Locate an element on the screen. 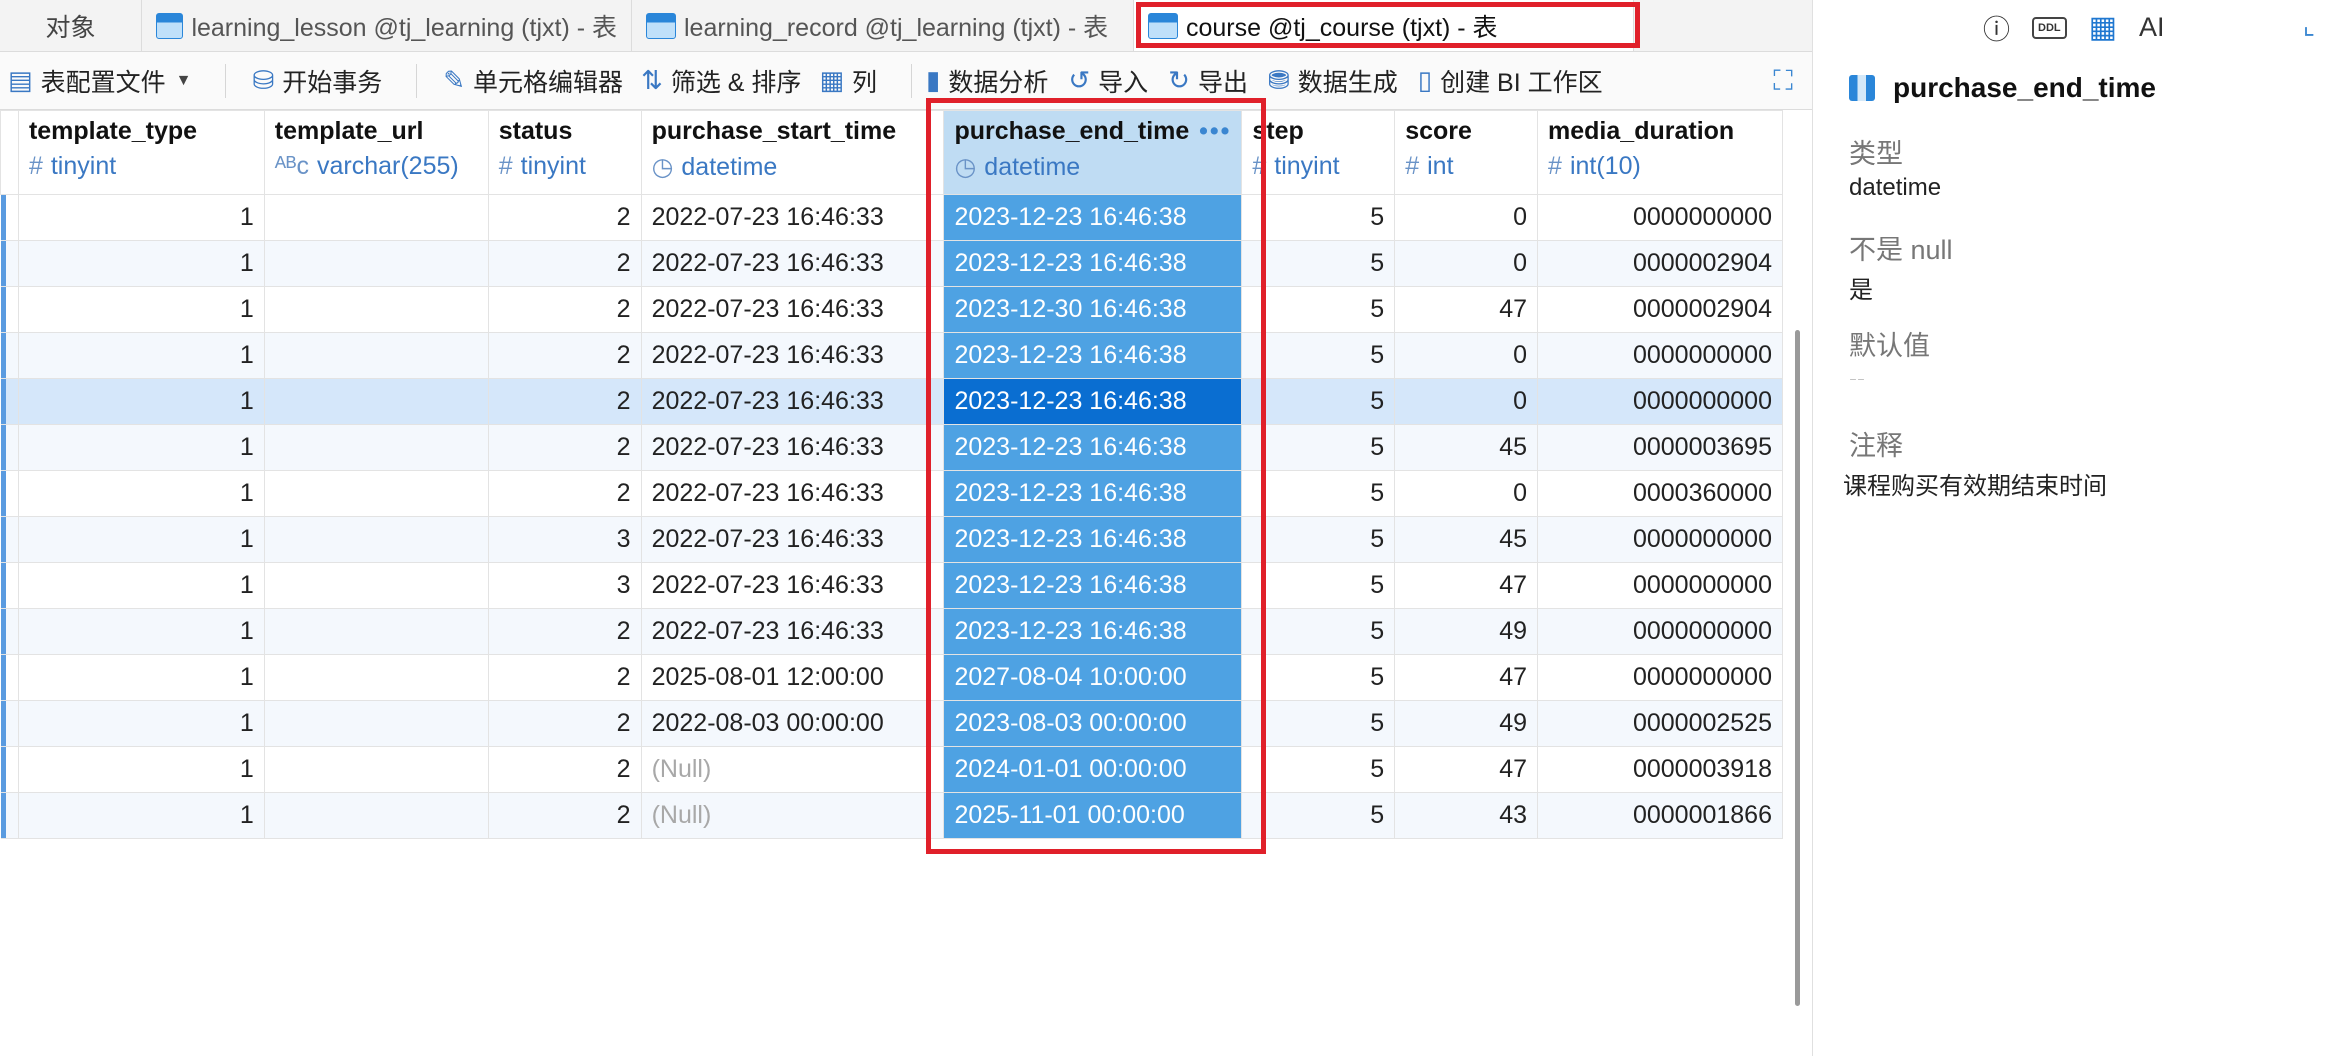  cell-purchase-start-time: 2022-08-03 00:00:00 is located at coordinates (792, 723).